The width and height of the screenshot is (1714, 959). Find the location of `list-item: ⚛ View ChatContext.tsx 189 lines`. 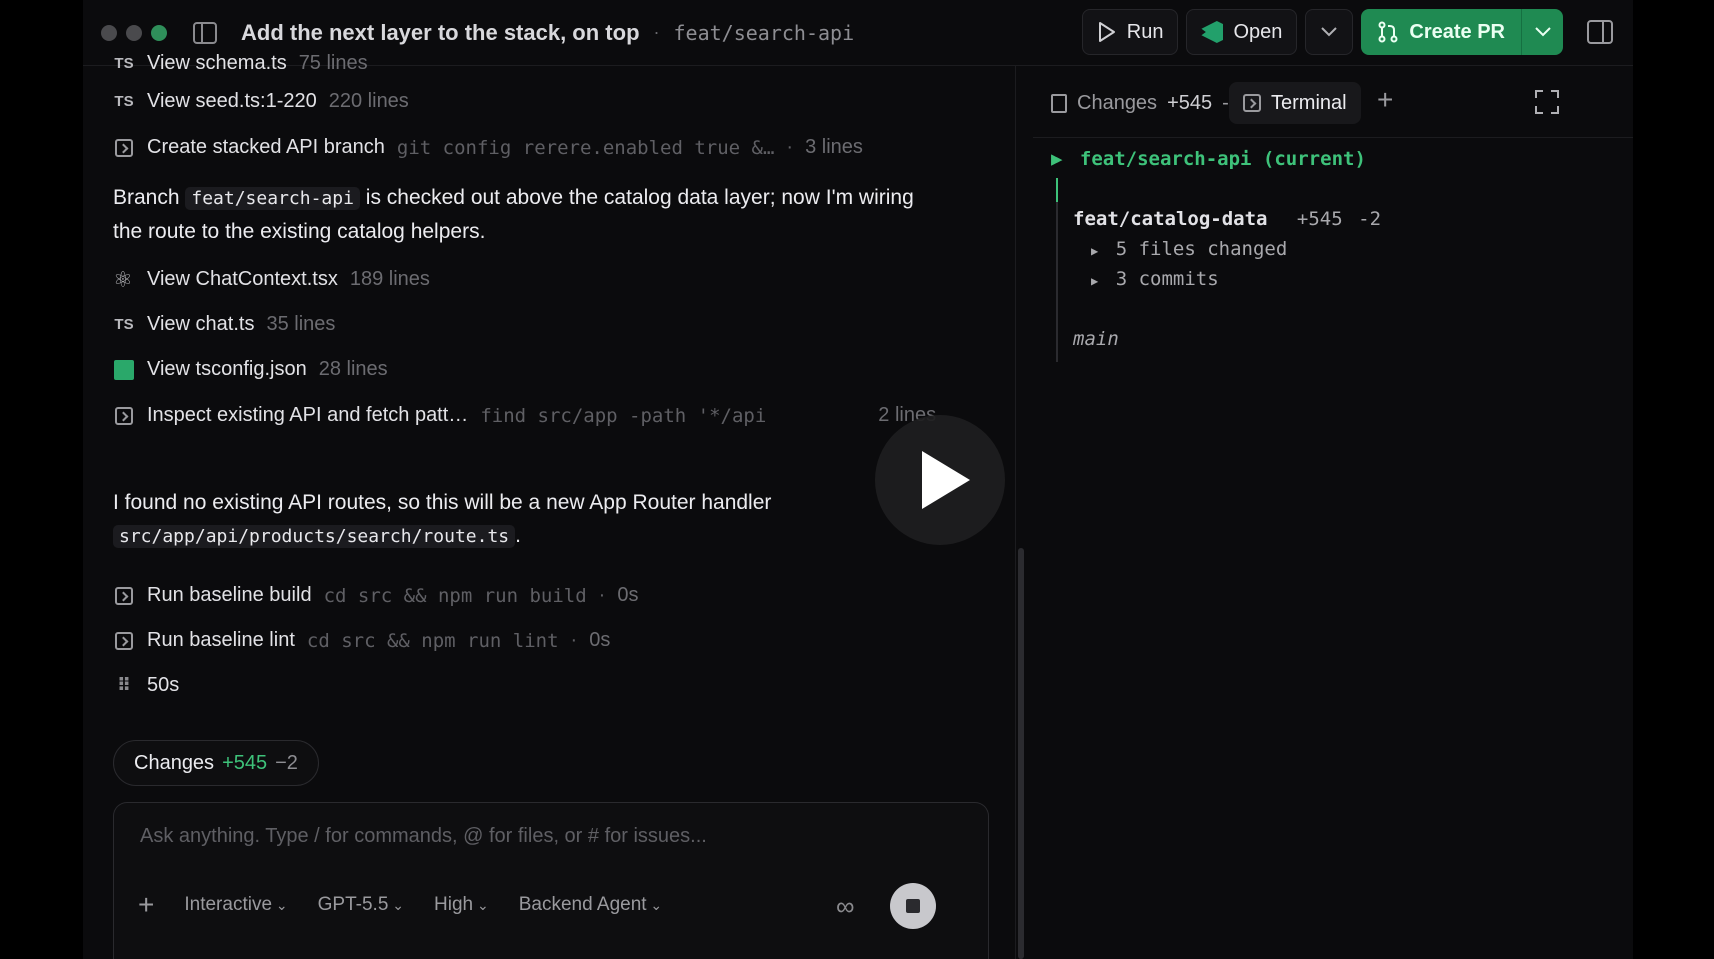

list-item: ⚛ View ChatContext.tsx 189 lines is located at coordinates (271, 279).